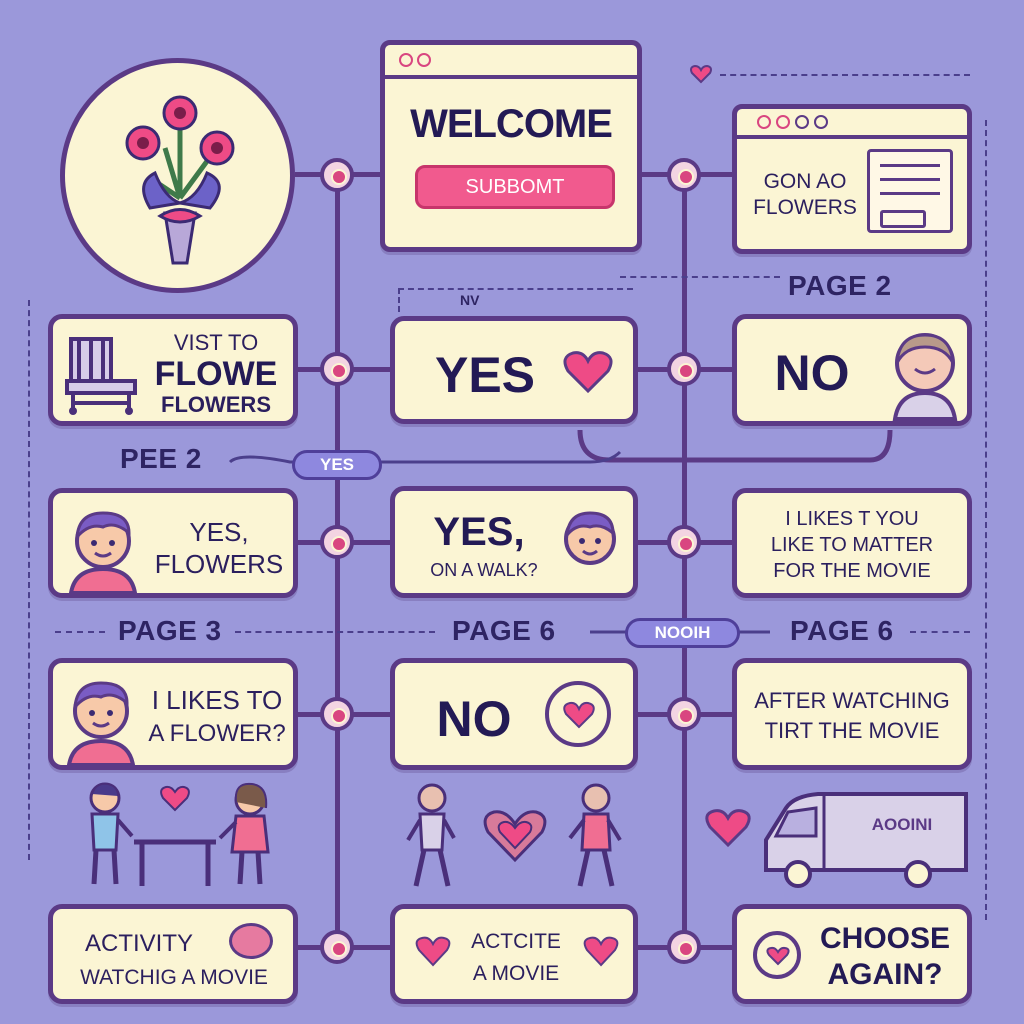 This screenshot has width=1024, height=1024. Describe the element at coordinates (852, 370) in the screenshot. I see `row1-right-card: NO` at that location.